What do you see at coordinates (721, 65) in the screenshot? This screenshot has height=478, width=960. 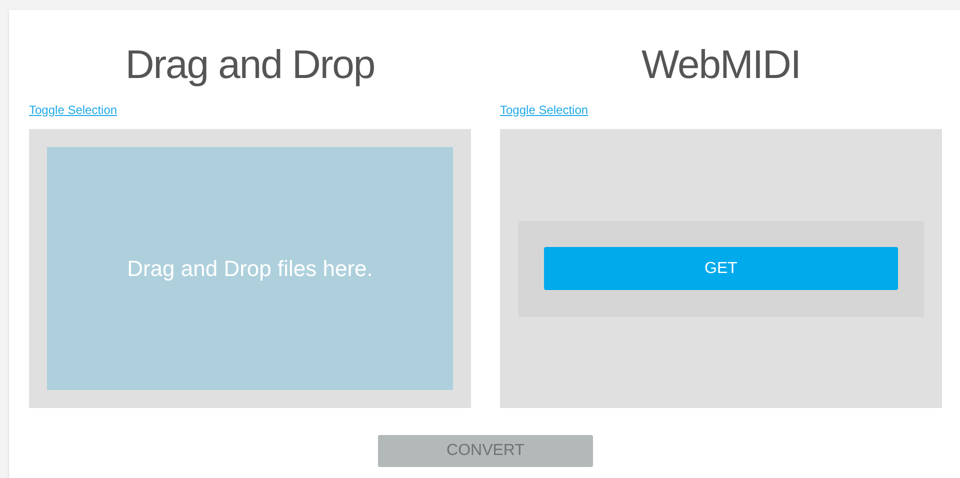 I see `section-title: WebMIDI` at bounding box center [721, 65].